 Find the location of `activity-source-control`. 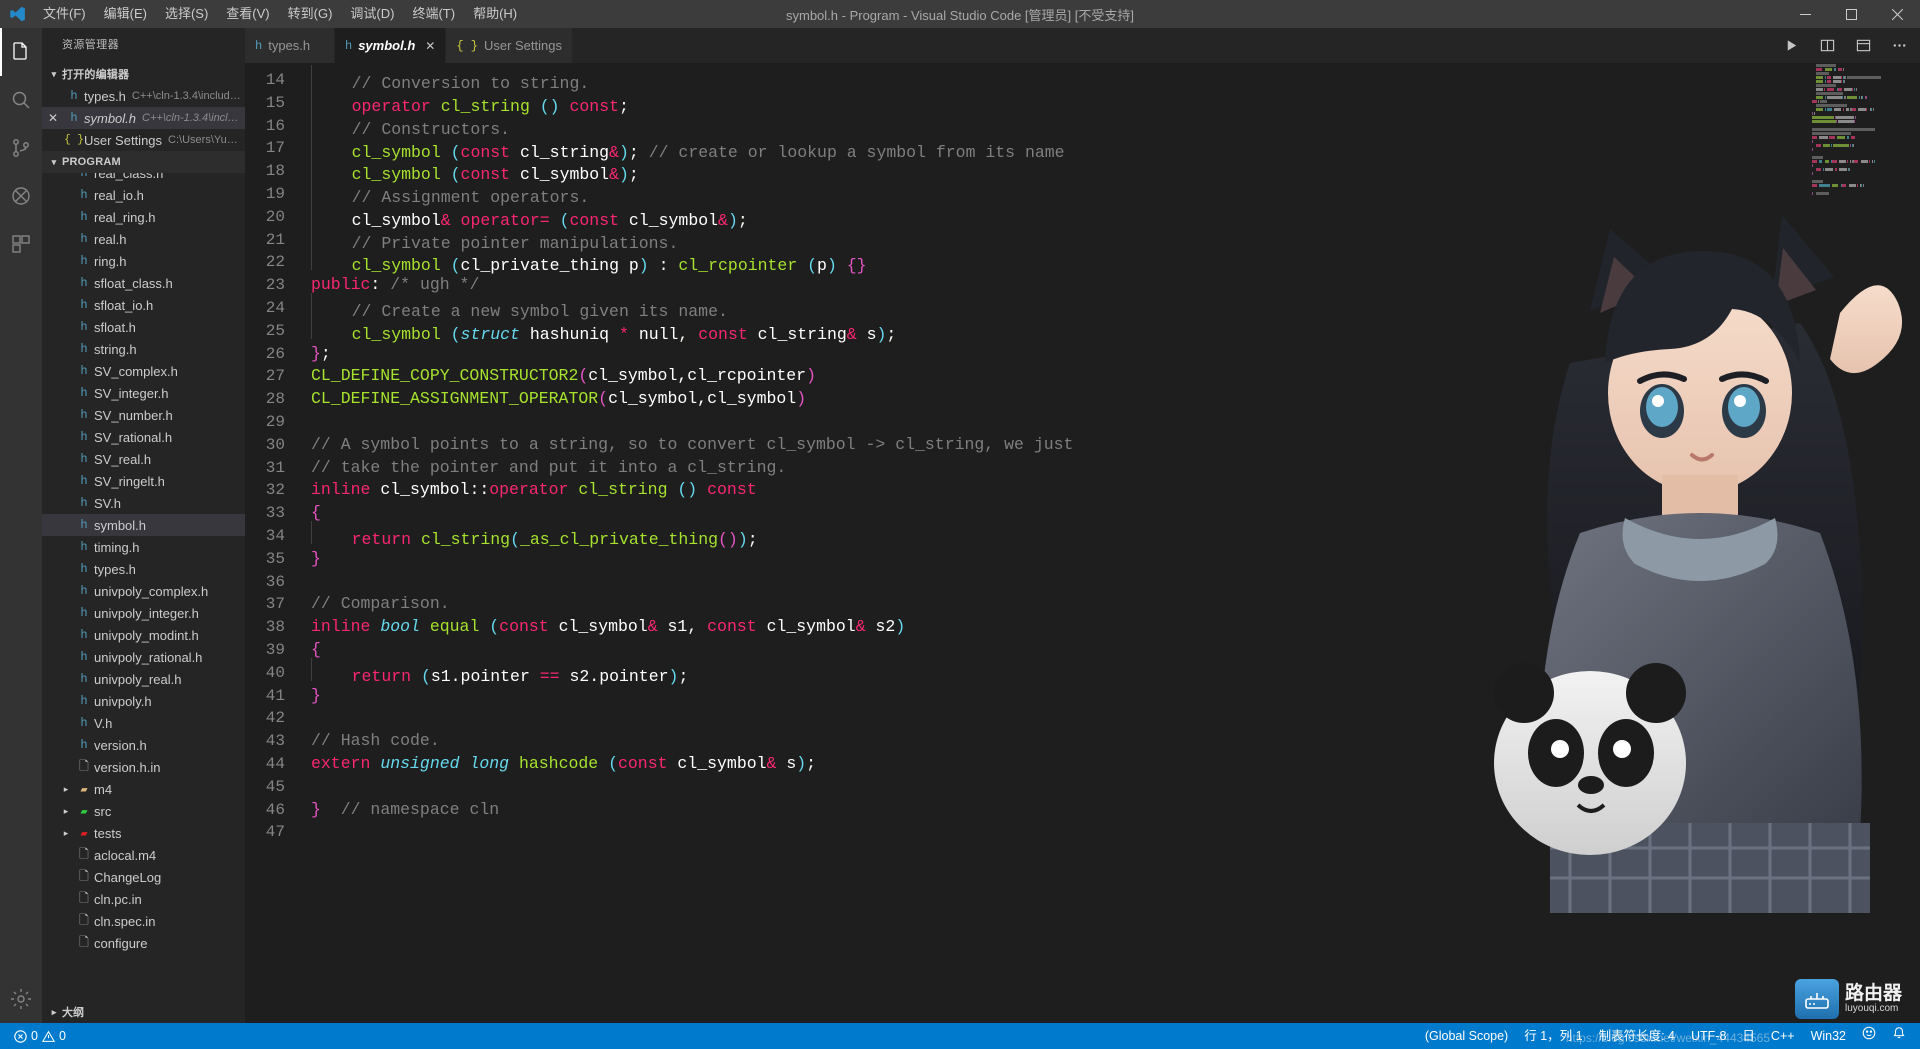

activity-source-control is located at coordinates (21, 148).